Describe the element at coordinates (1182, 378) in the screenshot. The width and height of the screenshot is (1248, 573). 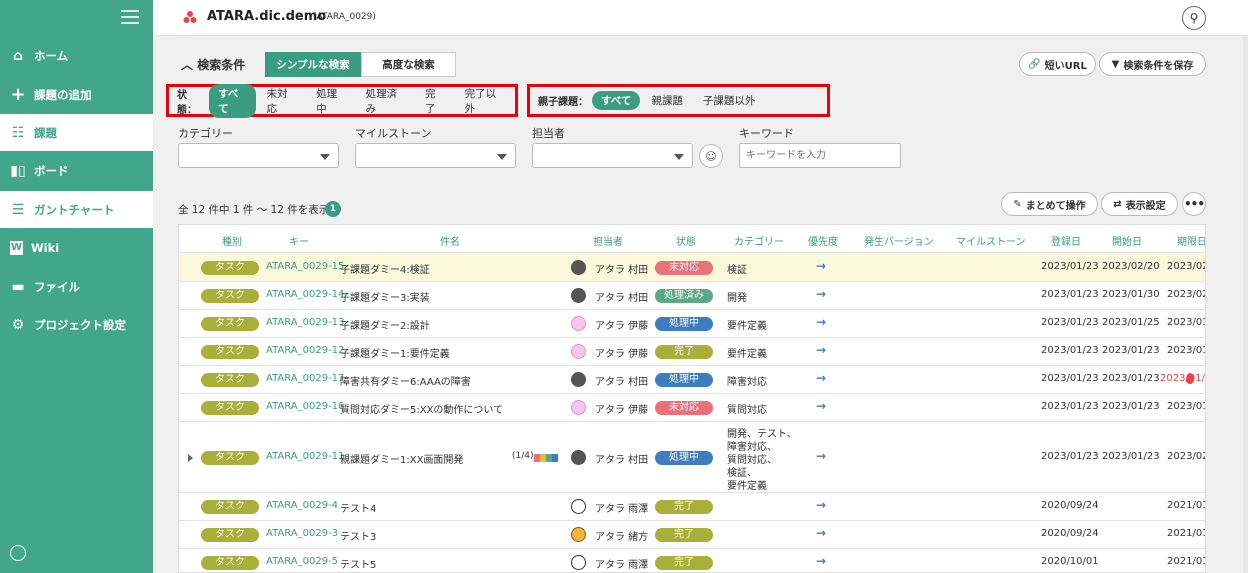
I see `due-date: 2023/01/24` at that location.